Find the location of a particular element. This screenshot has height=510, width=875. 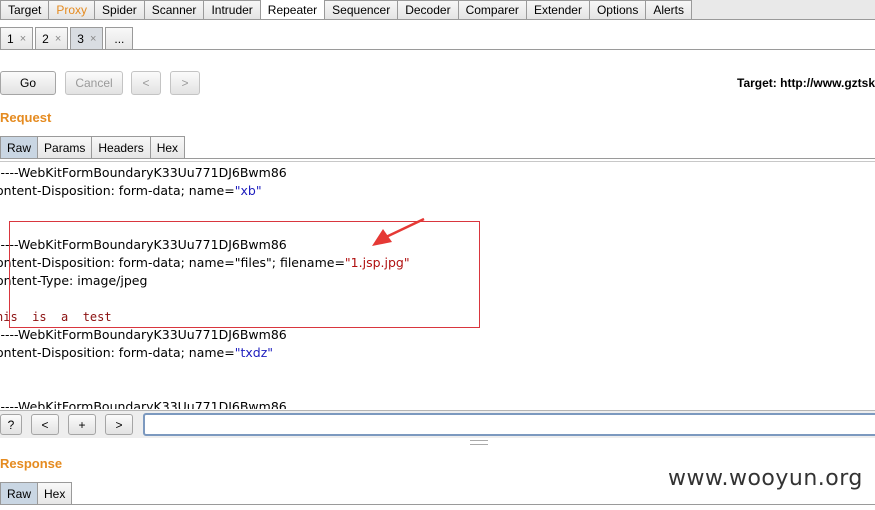

response-tab-hex: Hex is located at coordinates (55, 493).